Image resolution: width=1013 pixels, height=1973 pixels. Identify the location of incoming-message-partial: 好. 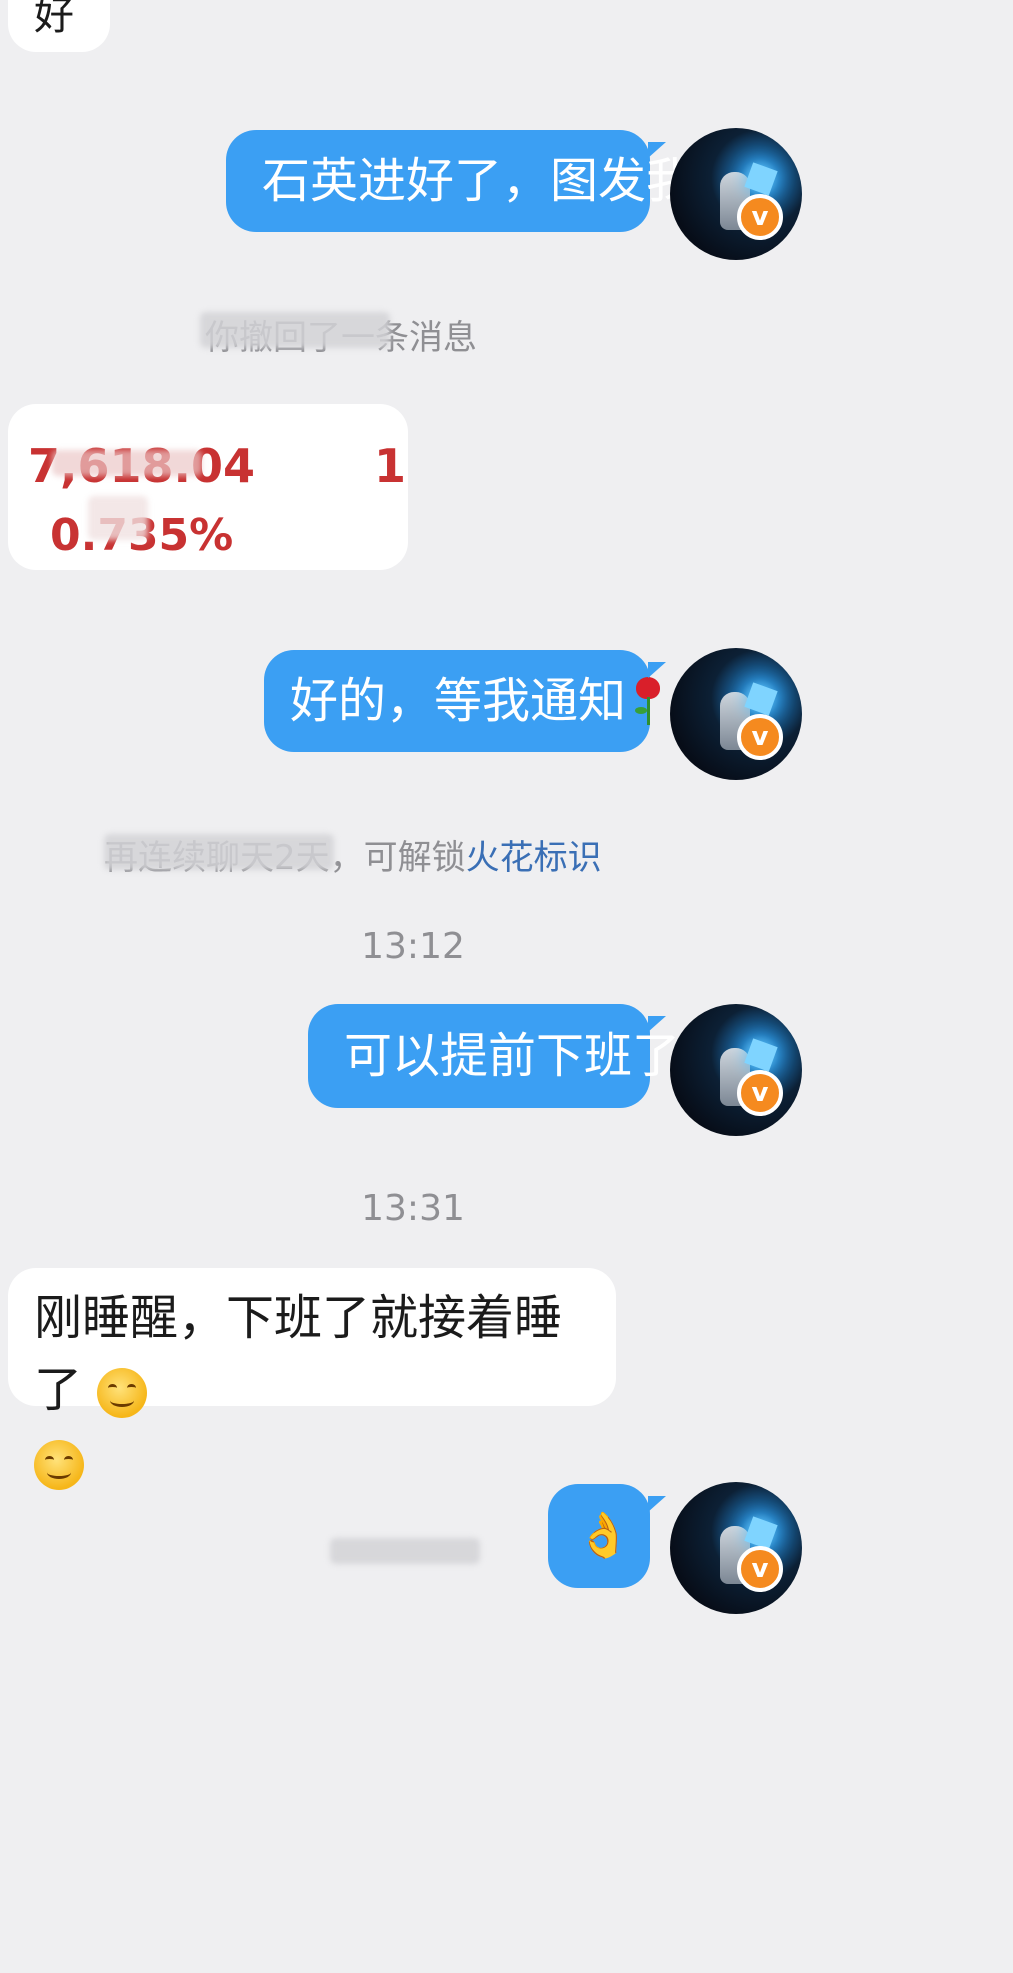
(59, 26).